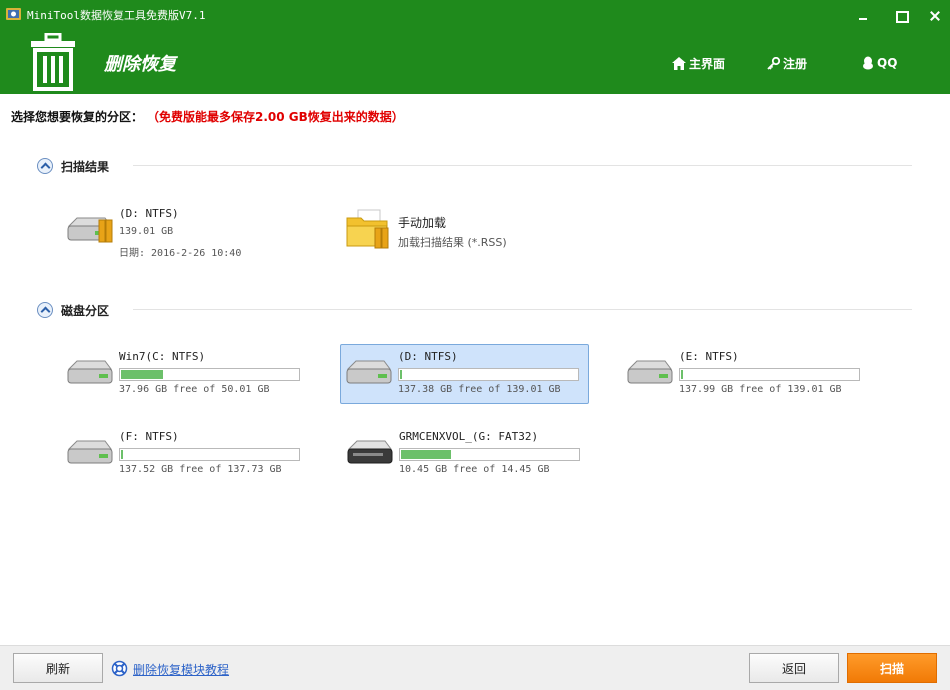 The image size is (950, 690). I want to click on lifebuoy-help-icon, so click(119, 668).